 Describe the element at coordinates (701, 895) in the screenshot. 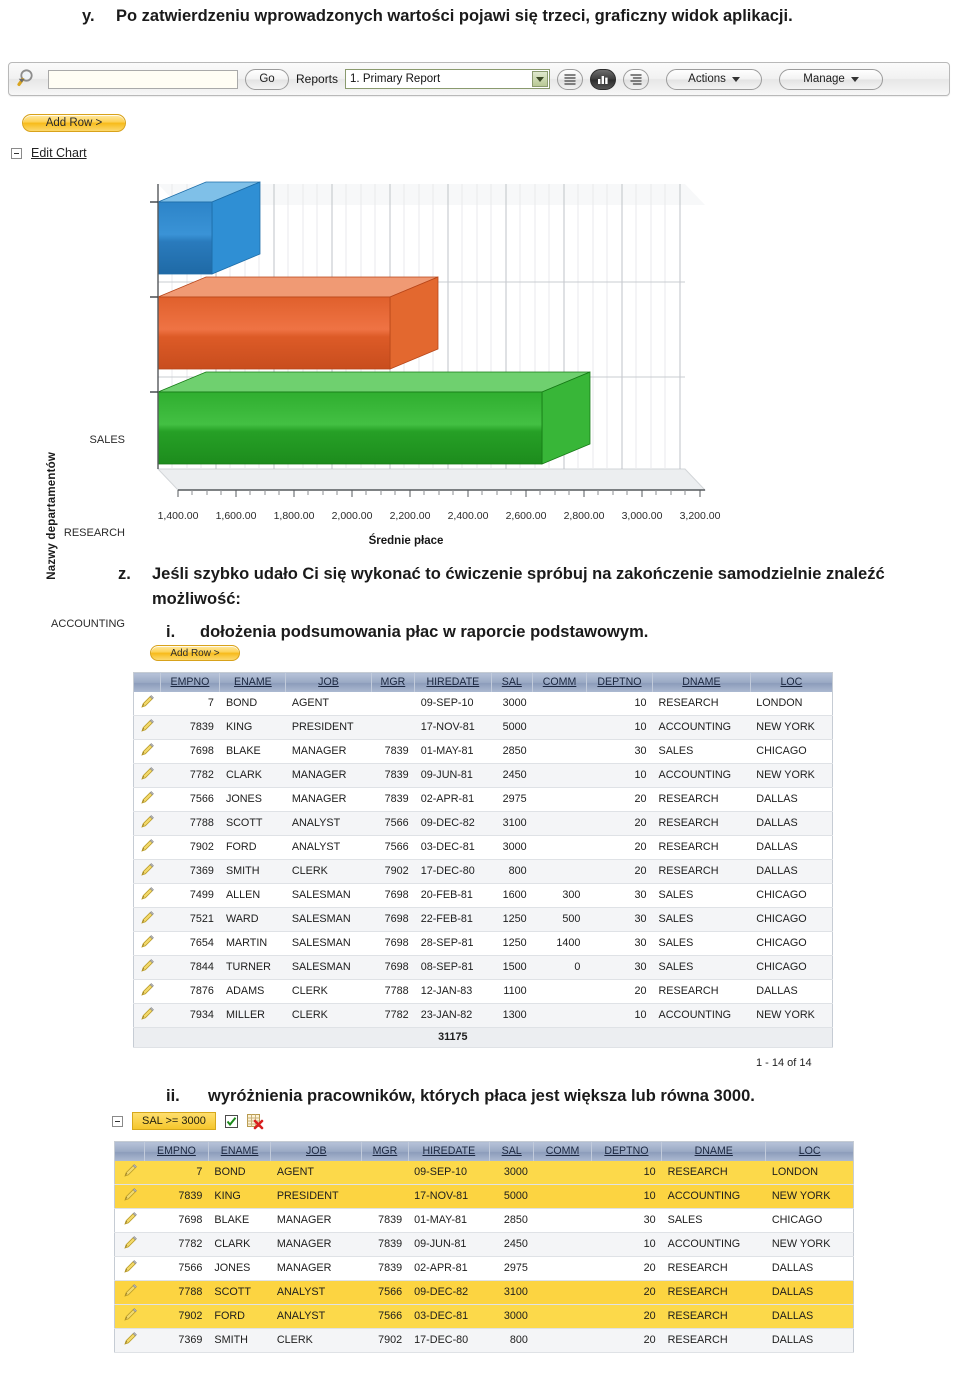

I see `cell-dname: SALES` at that location.